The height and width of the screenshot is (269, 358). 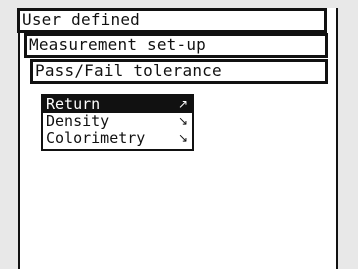 I want to click on breadcrumb-measurement-setup: Measurement set-up, so click(x=176, y=45).